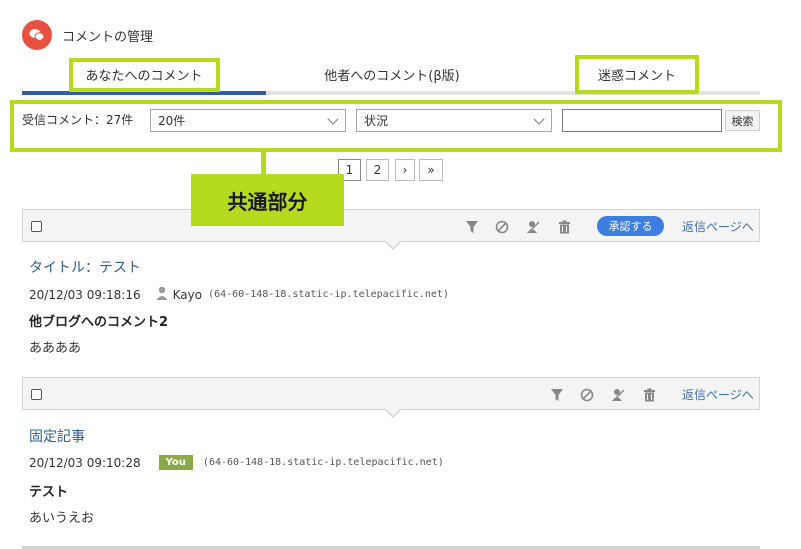 Image resolution: width=801 pixels, height=549 pixels. Describe the element at coordinates (742, 120) in the screenshot. I see `search-button: 検索` at that location.